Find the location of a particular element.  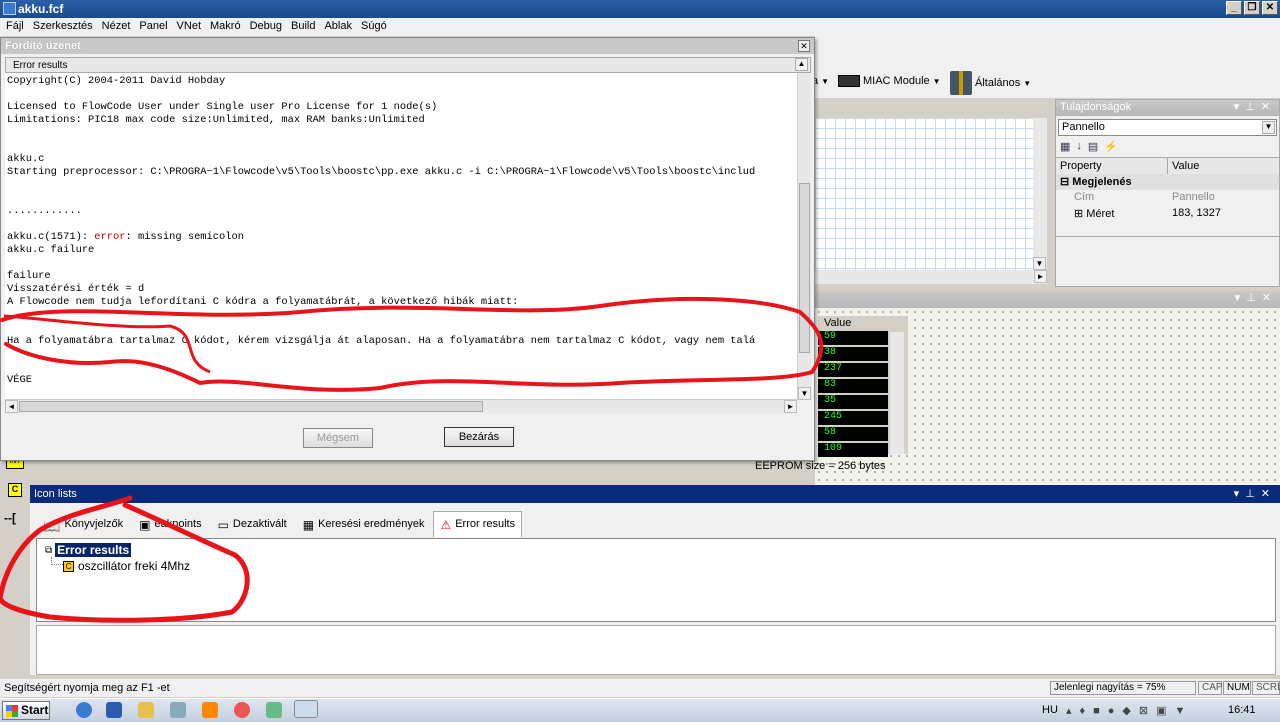

start-button: Start is located at coordinates (26, 710).